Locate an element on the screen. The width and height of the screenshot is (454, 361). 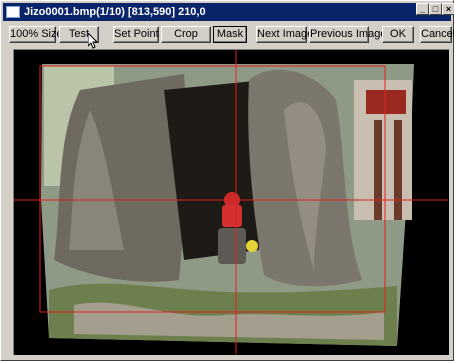
previous-image-button: Previous Image is located at coordinates (347, 34).